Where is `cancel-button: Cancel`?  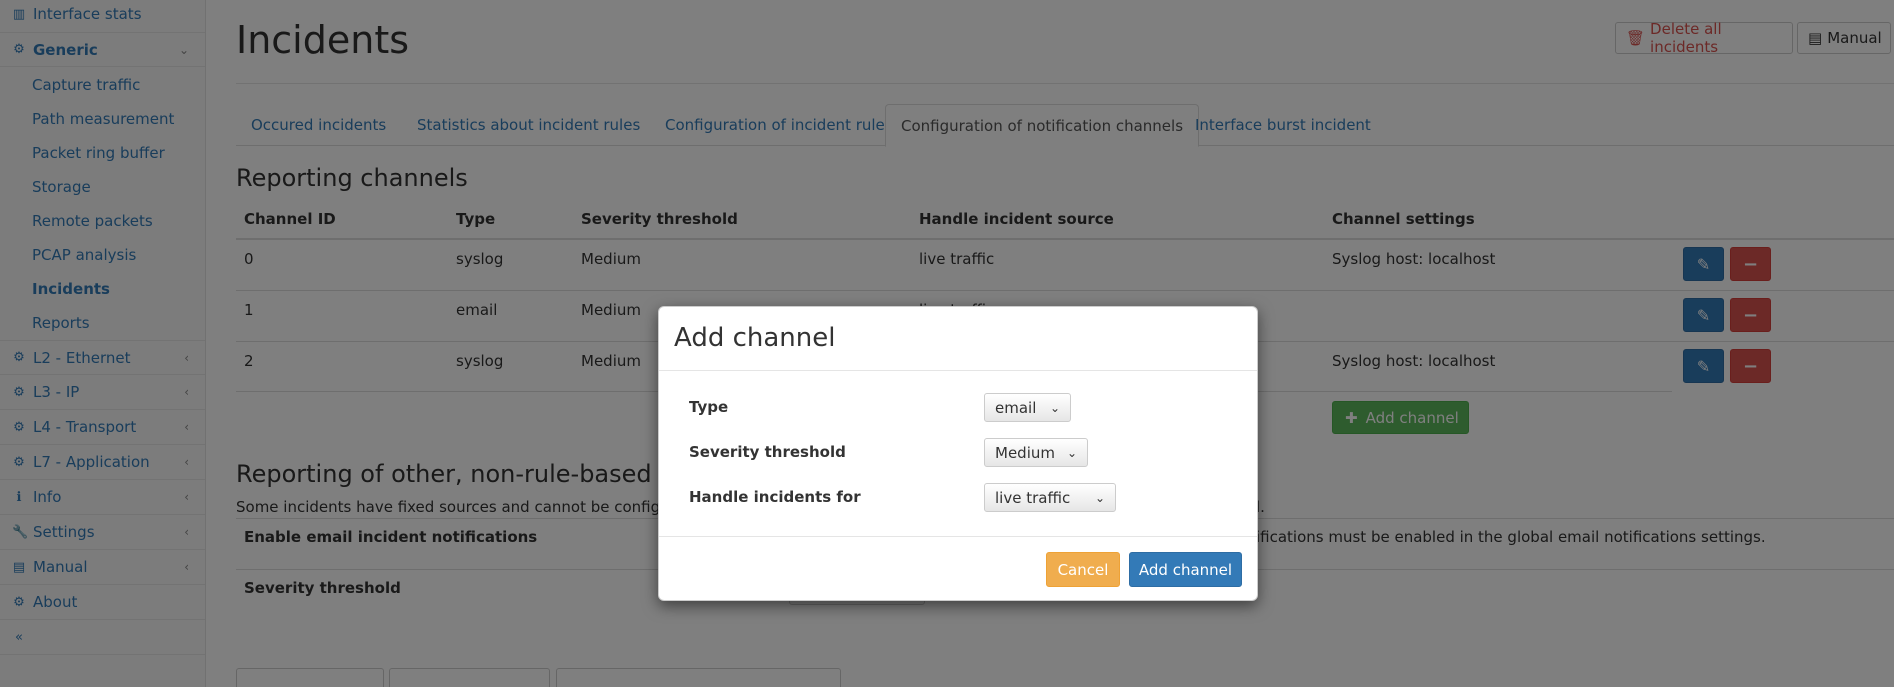 cancel-button: Cancel is located at coordinates (1083, 569).